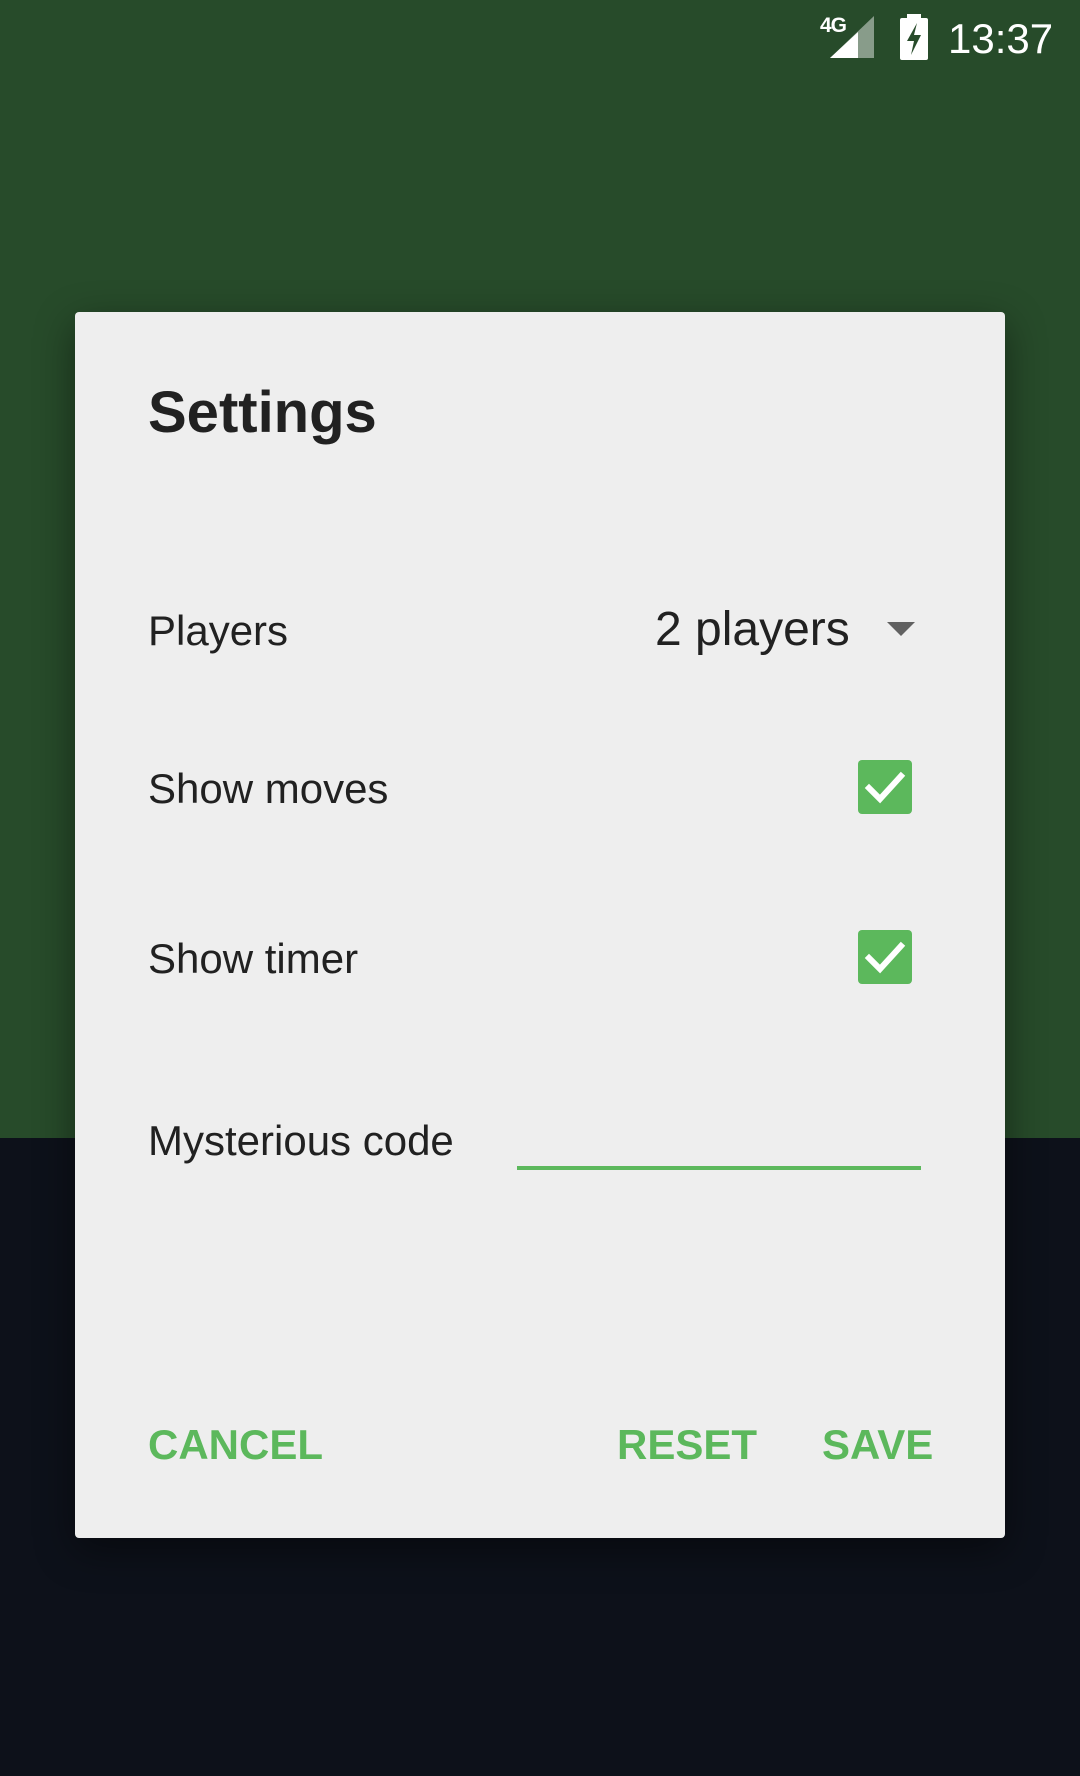 This screenshot has height=1776, width=1080. Describe the element at coordinates (262, 412) in the screenshot. I see `dialog-title: Settings` at that location.